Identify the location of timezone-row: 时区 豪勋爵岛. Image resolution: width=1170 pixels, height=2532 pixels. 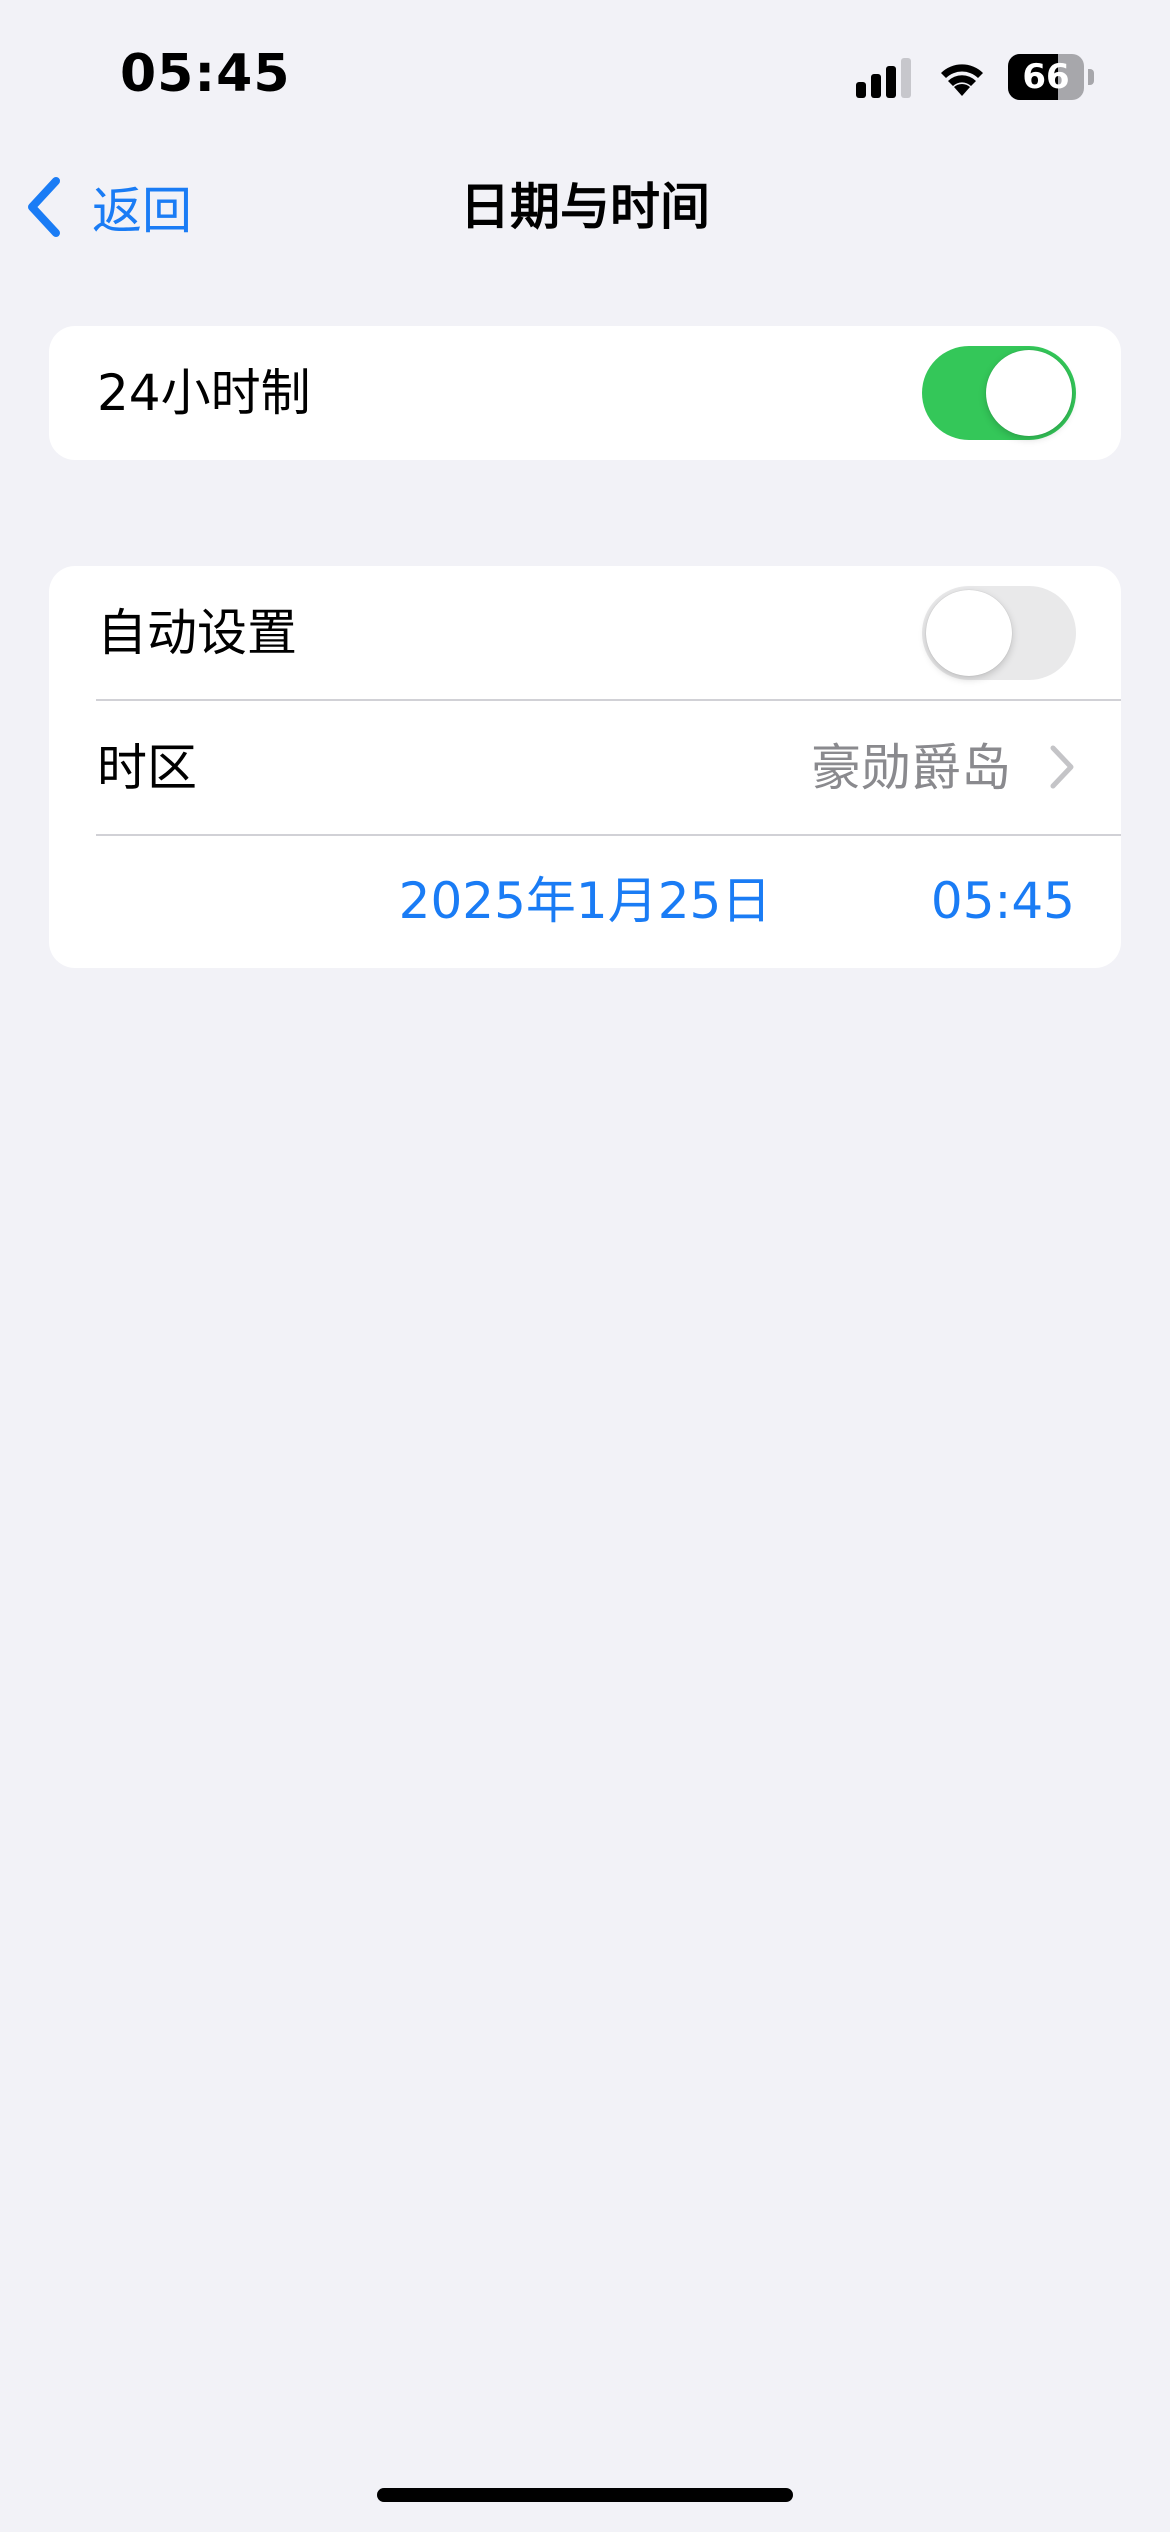
(585, 768).